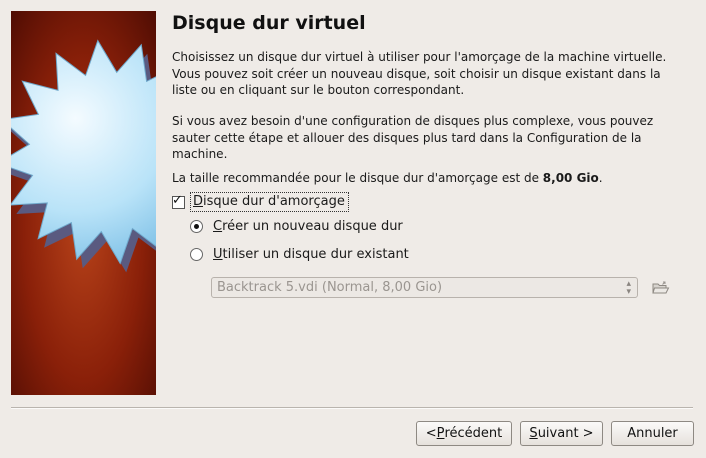 This screenshot has height=458, width=706. I want to click on radio-selected-dot, so click(196, 226).